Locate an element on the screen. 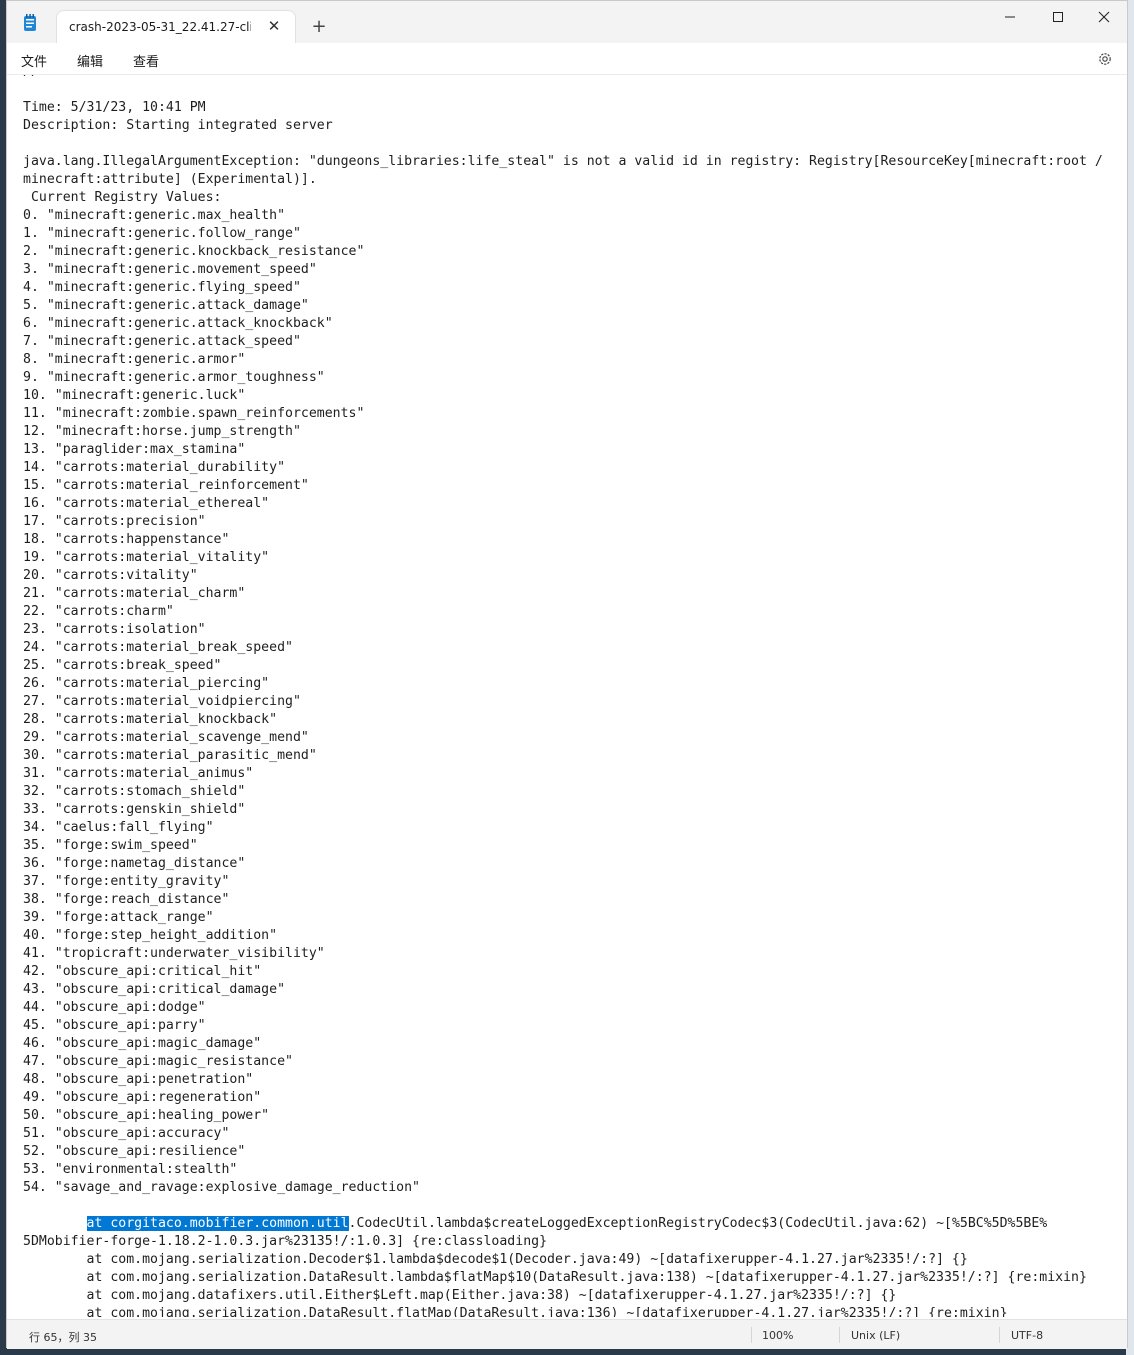 The image size is (1134, 1355). registry-value-line: 38. "forge:reach_distance" is located at coordinates (126, 899).